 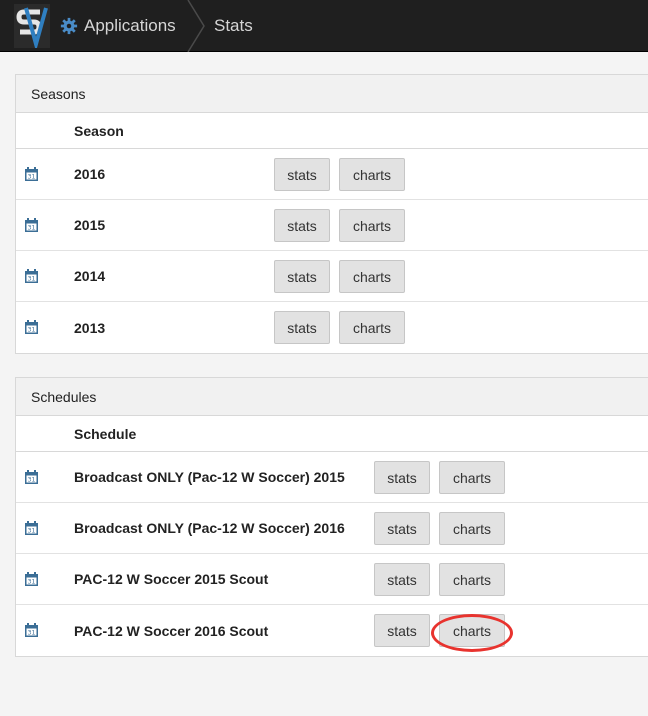 What do you see at coordinates (90, 276) in the screenshot?
I see `season-name: 2014` at bounding box center [90, 276].